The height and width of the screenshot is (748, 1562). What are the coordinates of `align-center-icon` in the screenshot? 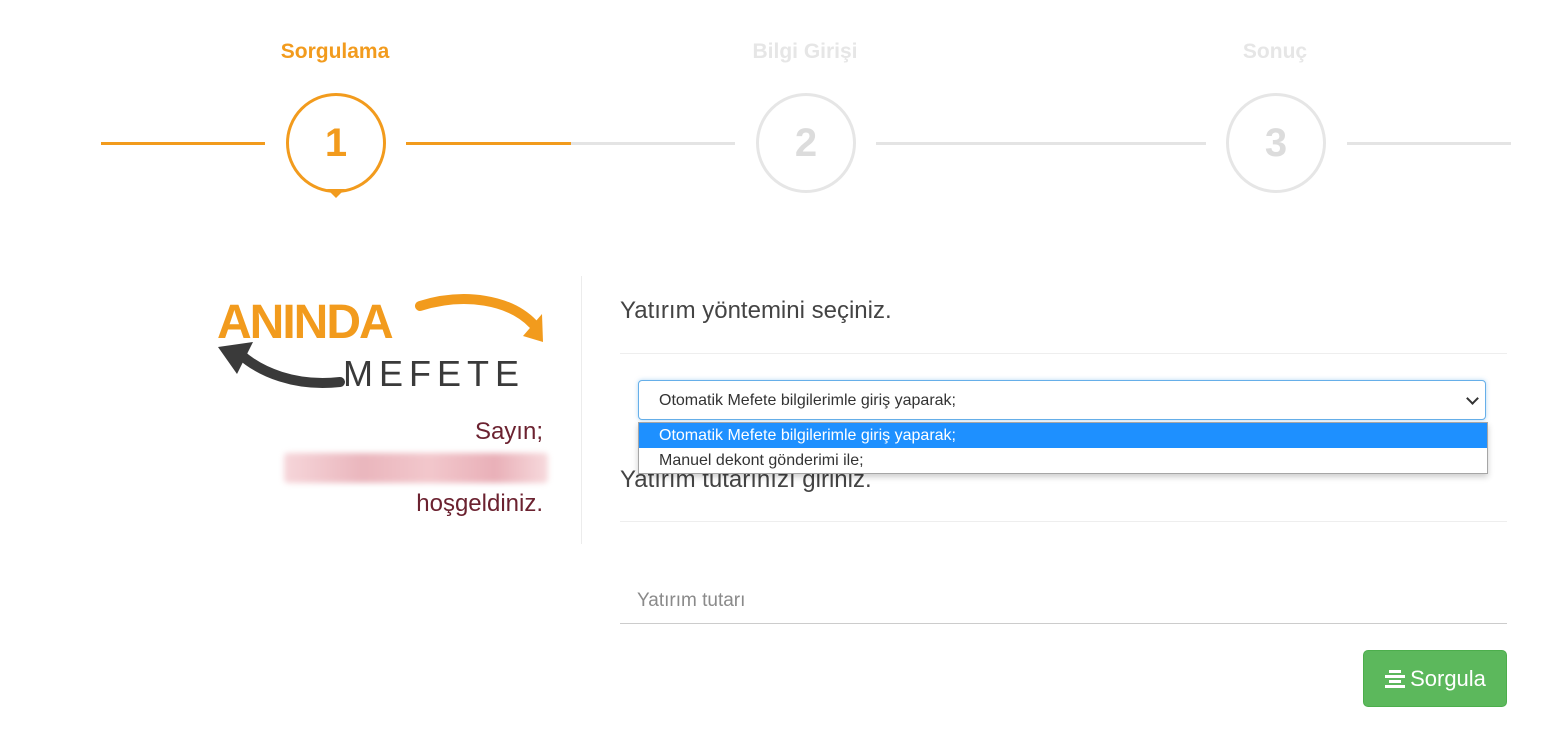 It's located at (1395, 678).